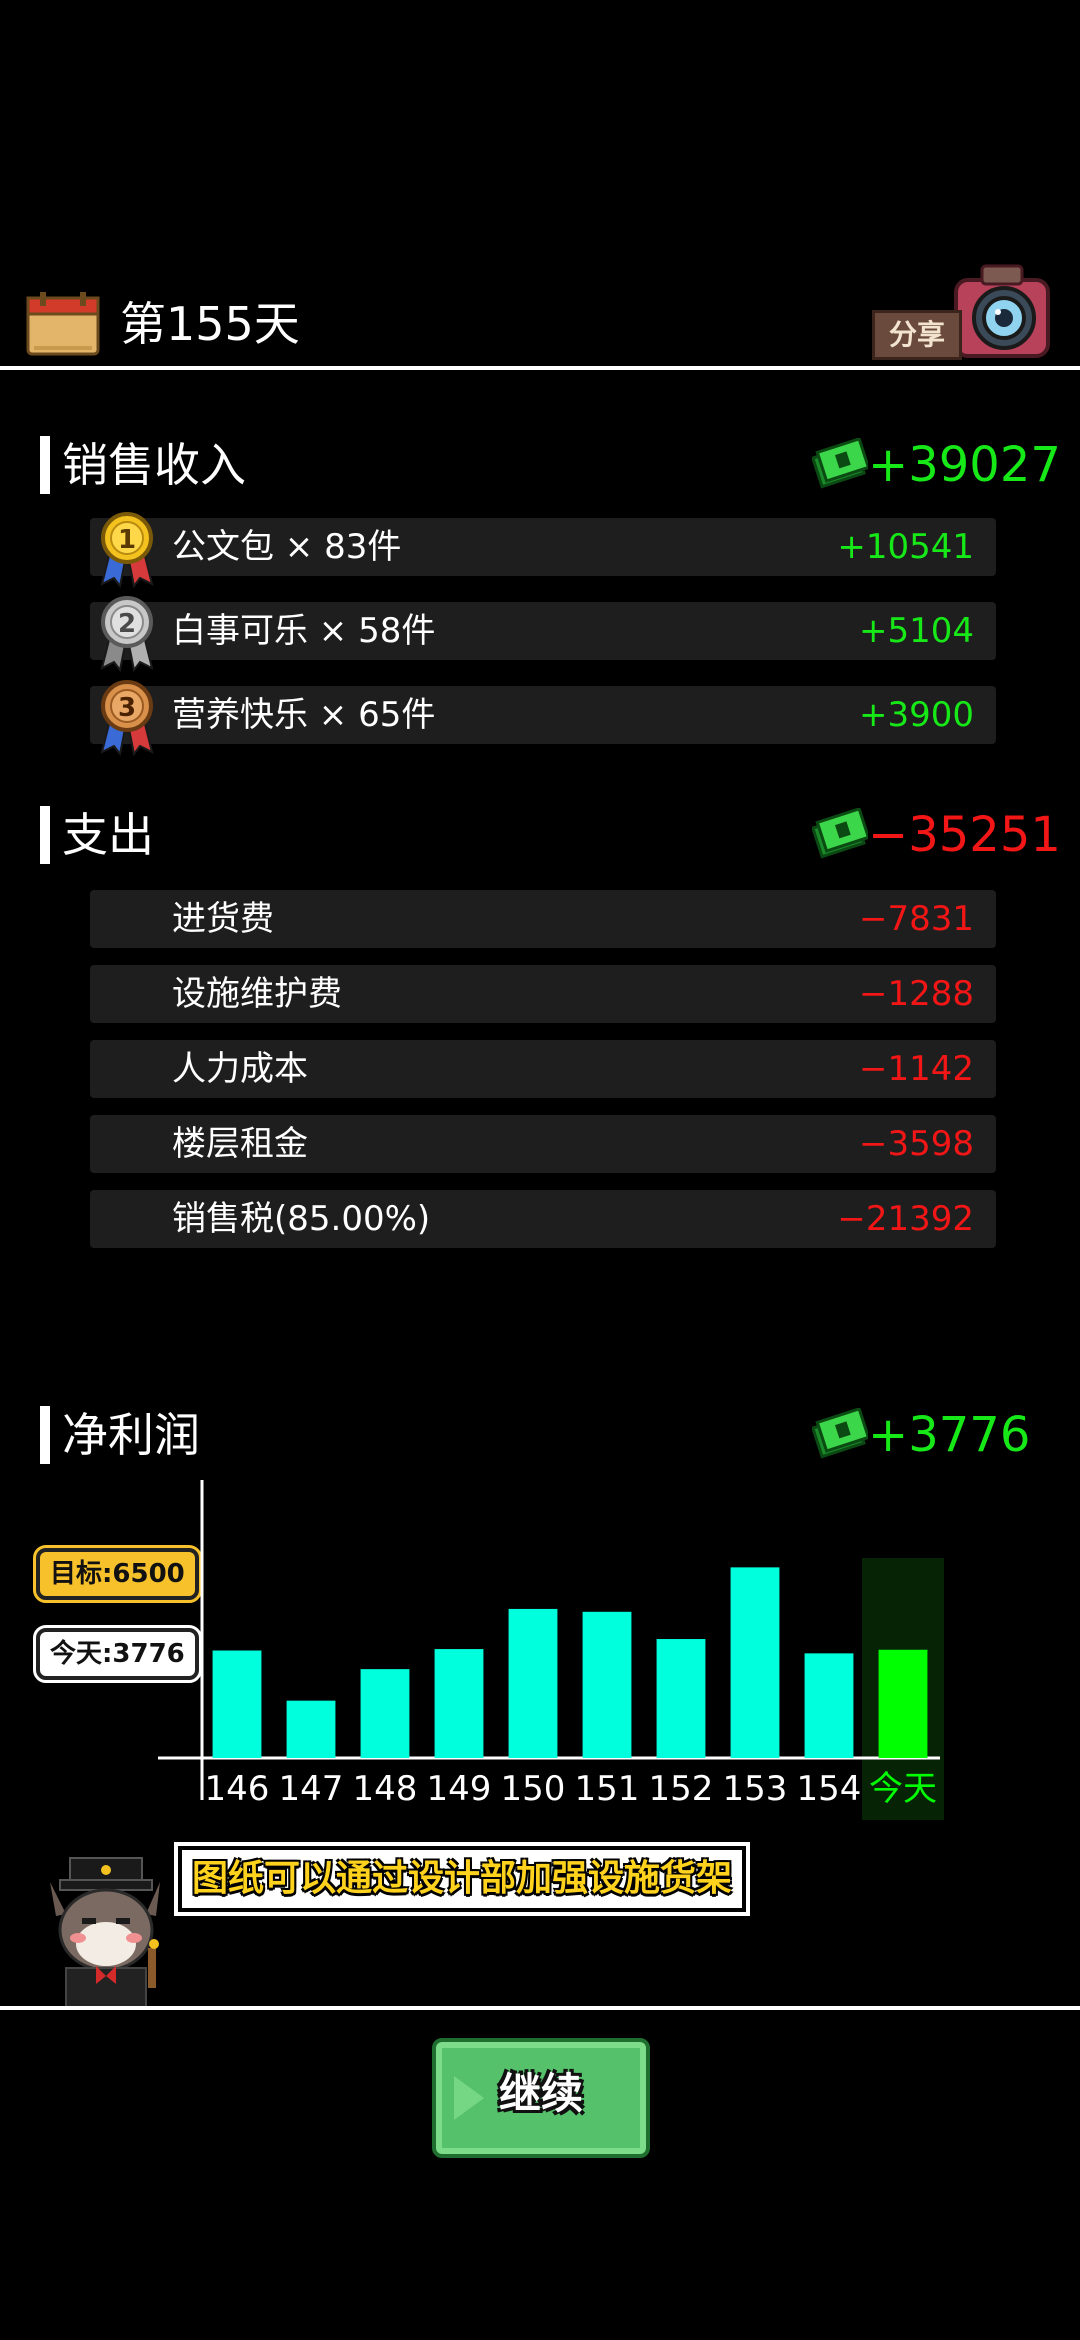 Image resolution: width=1080 pixels, height=2340 pixels. I want to click on profit-title: 净利润, so click(131, 1435).